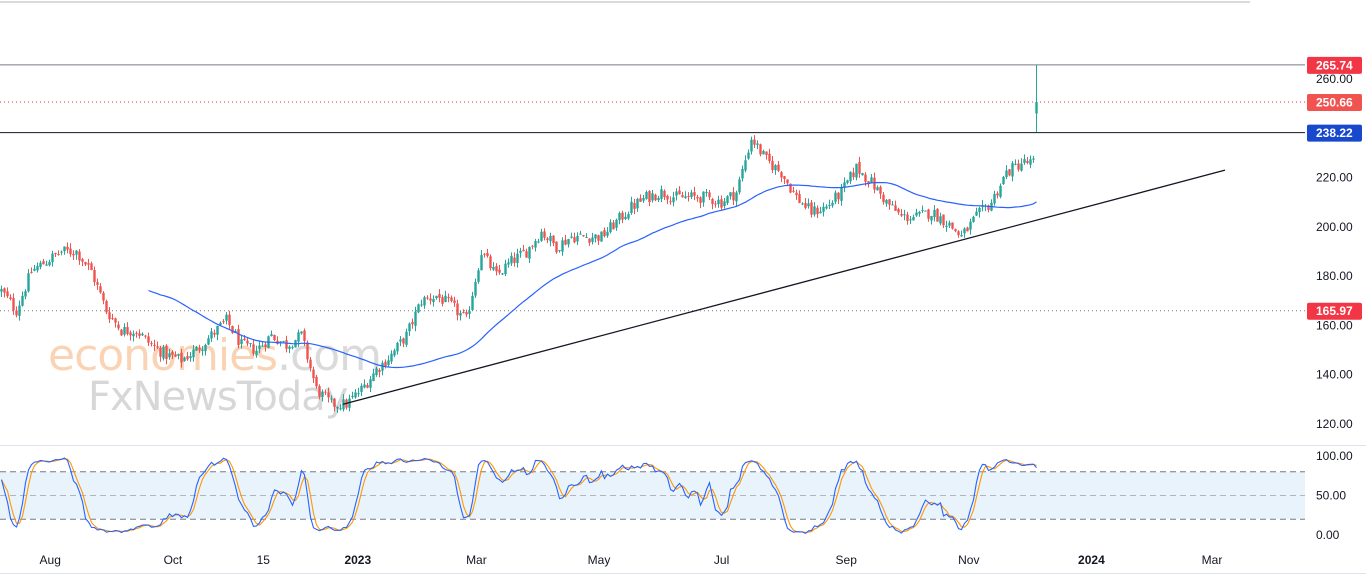 The width and height of the screenshot is (1366, 576). I want to click on y-tick-label: 260.00, so click(1334, 79).